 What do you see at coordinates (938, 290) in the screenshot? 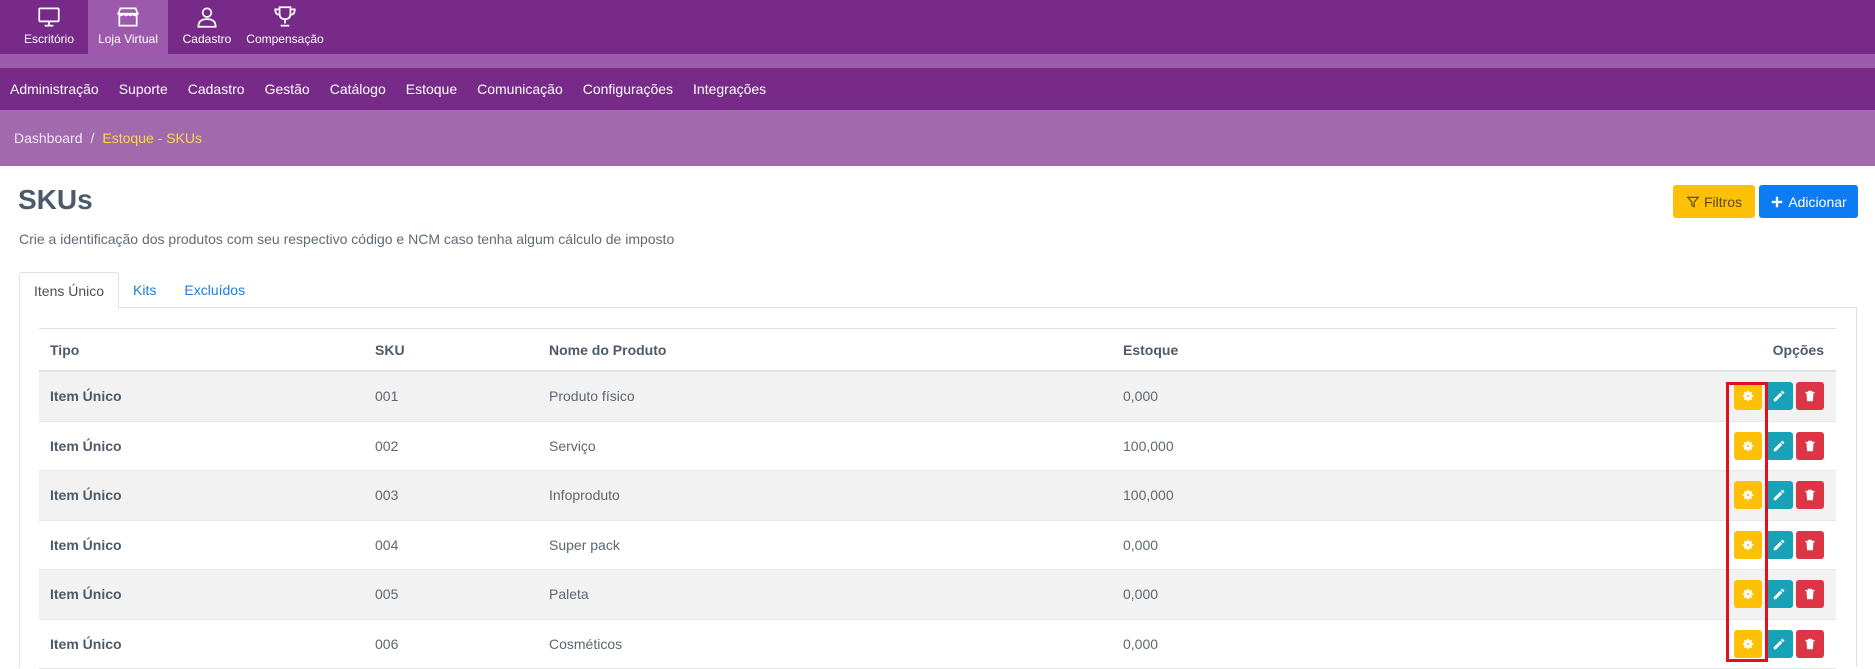
I see `tab-bar: Itens Único Kits Excluídos` at bounding box center [938, 290].